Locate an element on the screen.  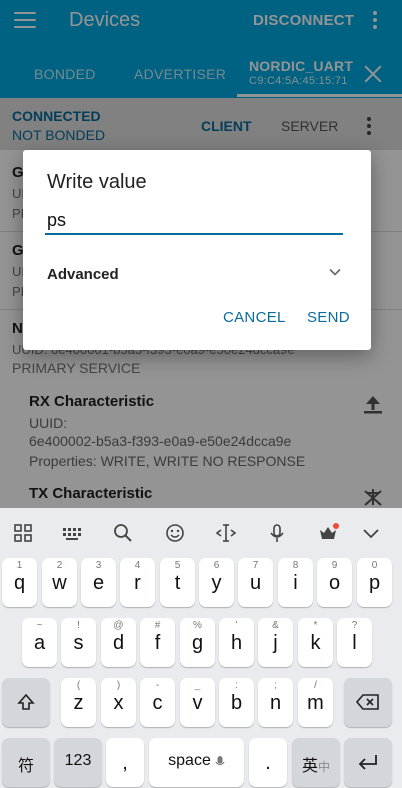
key-label: h is located at coordinates (236, 643).